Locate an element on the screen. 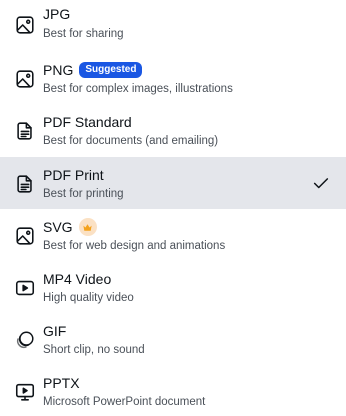  option-title: PDF Standard is located at coordinates (87, 122).